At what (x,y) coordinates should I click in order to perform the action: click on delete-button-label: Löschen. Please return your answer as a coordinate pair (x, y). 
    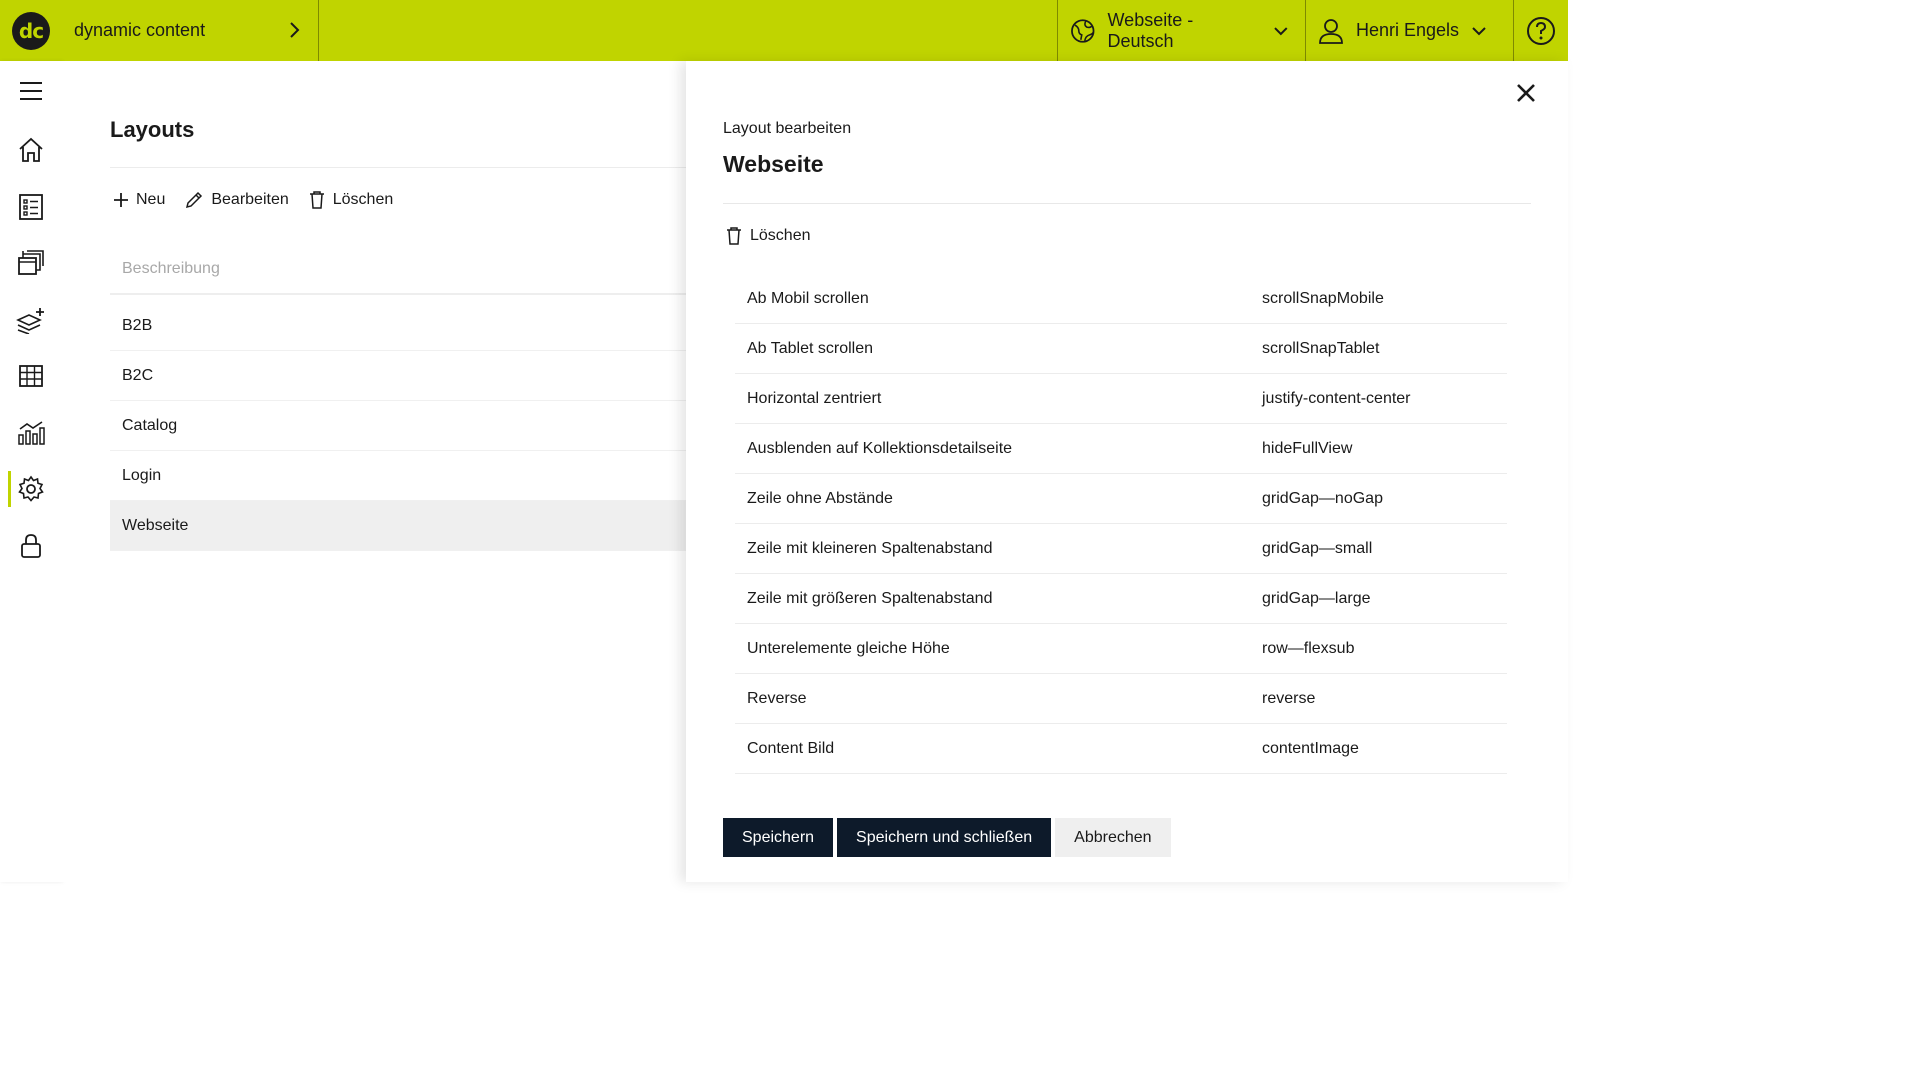
    Looking at the image, I should click on (363, 199).